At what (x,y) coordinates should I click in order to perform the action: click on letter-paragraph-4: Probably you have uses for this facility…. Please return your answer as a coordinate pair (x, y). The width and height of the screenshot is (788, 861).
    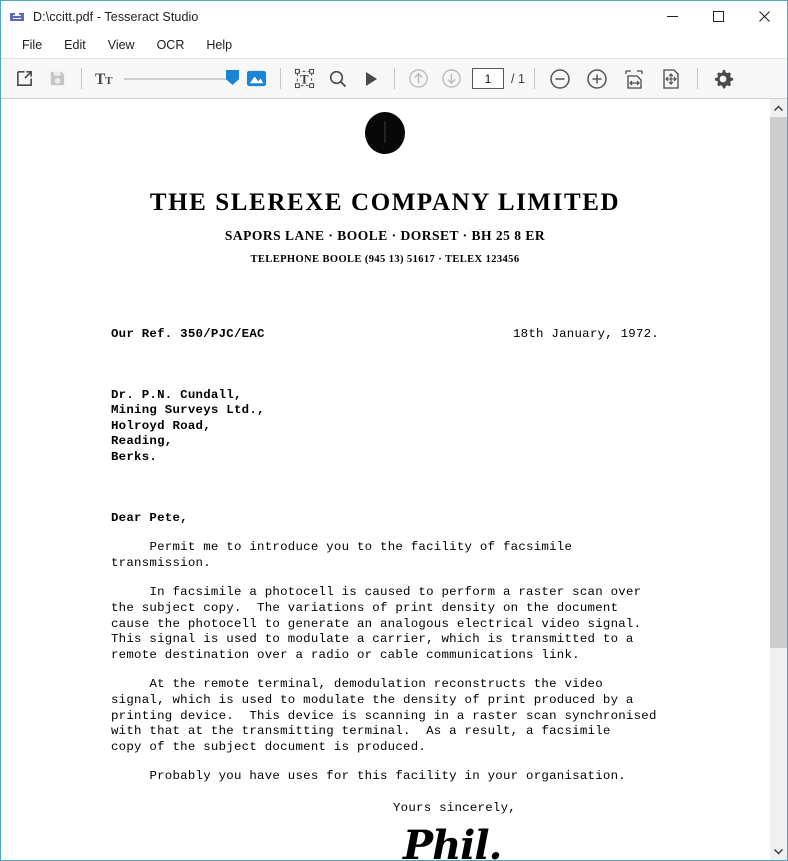
    Looking at the image, I should click on (368, 776).